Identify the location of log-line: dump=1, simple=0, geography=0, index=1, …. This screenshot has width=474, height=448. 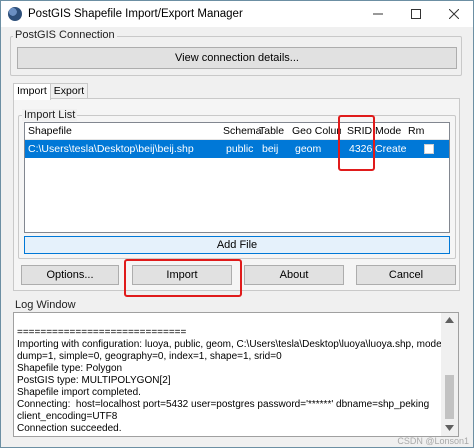
(149, 356).